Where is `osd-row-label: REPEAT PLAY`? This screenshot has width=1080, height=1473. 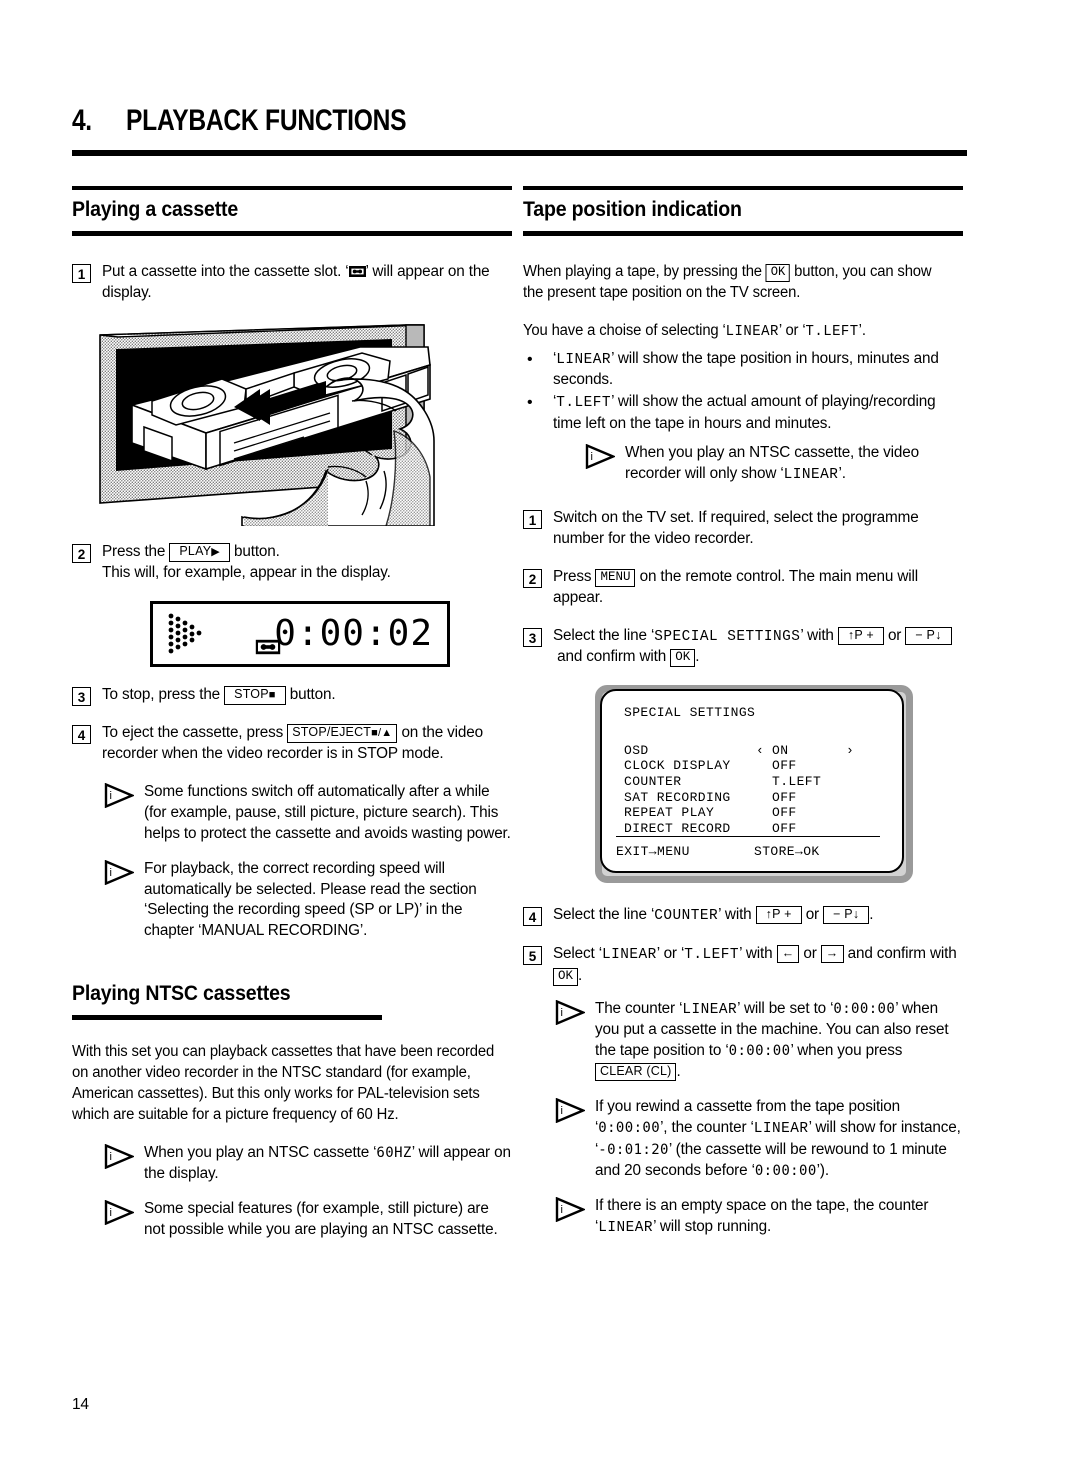
osd-row-label: REPEAT PLAY is located at coordinates (669, 813).